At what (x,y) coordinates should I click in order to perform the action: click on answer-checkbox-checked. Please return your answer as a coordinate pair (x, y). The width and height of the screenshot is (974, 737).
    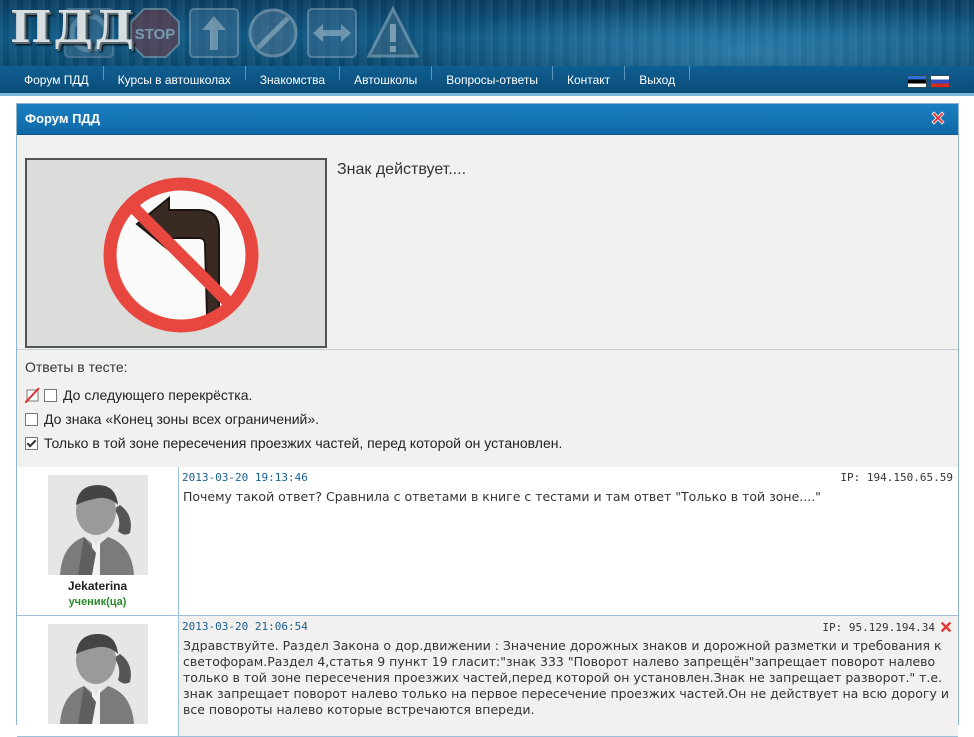
    Looking at the image, I should click on (31, 443).